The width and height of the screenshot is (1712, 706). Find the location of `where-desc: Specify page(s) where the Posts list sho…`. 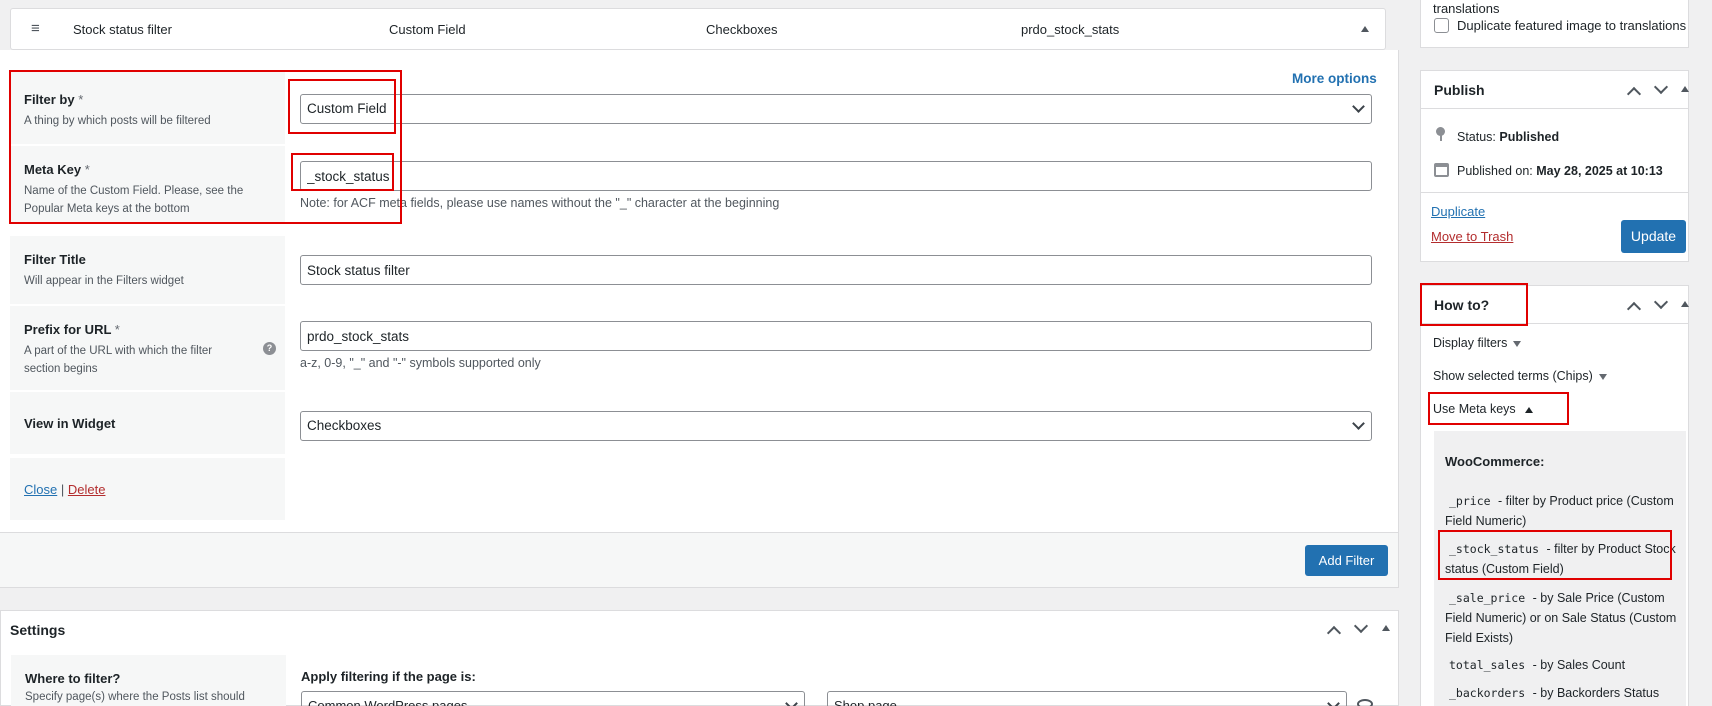

where-desc: Specify page(s) where the Posts list sho… is located at coordinates (135, 697).